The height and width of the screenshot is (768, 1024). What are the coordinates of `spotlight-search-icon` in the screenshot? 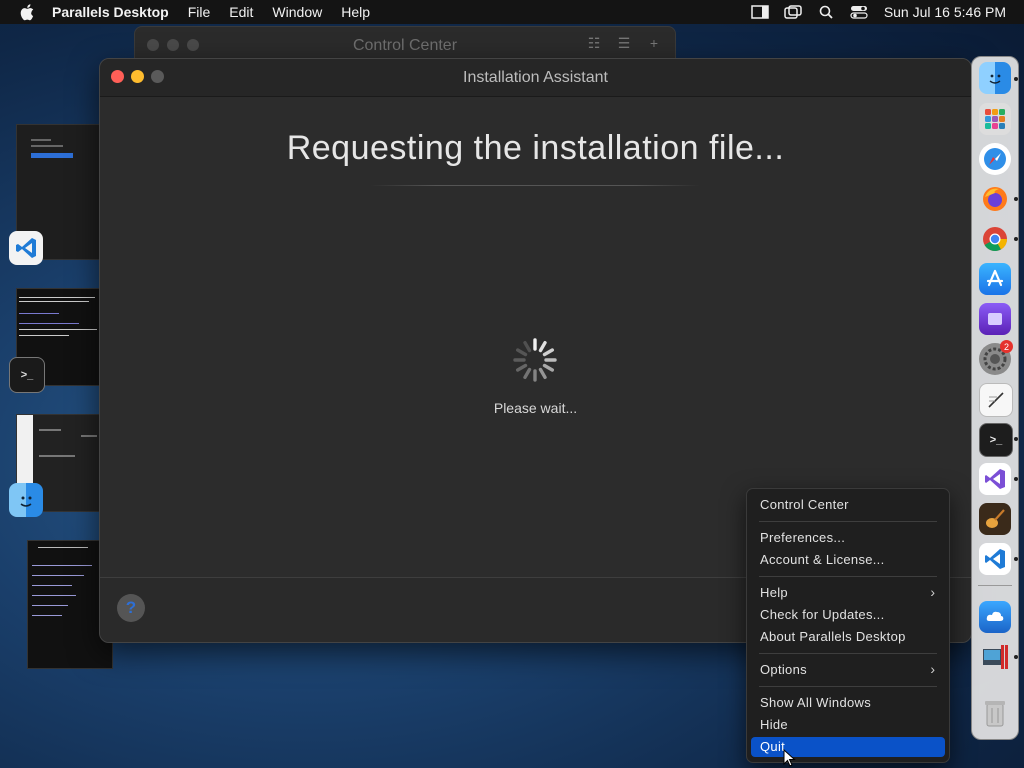 It's located at (826, 12).